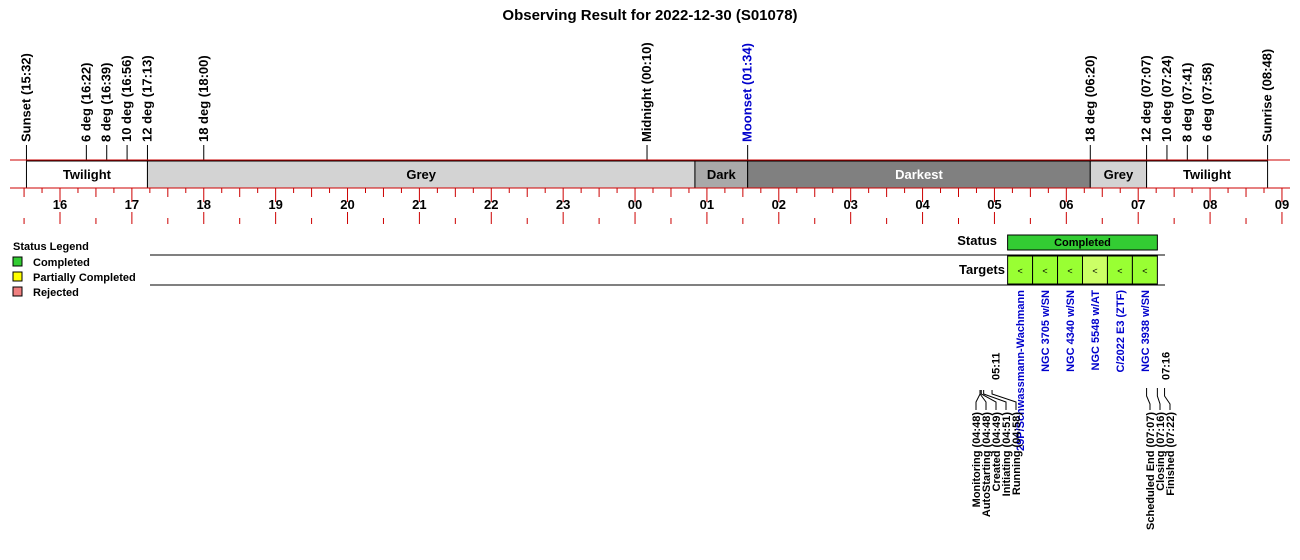 Image resolution: width=1300 pixels, height=560 pixels. Describe the element at coordinates (275, 204) in the screenshot. I see `axis-tick-label-3: 19` at that location.